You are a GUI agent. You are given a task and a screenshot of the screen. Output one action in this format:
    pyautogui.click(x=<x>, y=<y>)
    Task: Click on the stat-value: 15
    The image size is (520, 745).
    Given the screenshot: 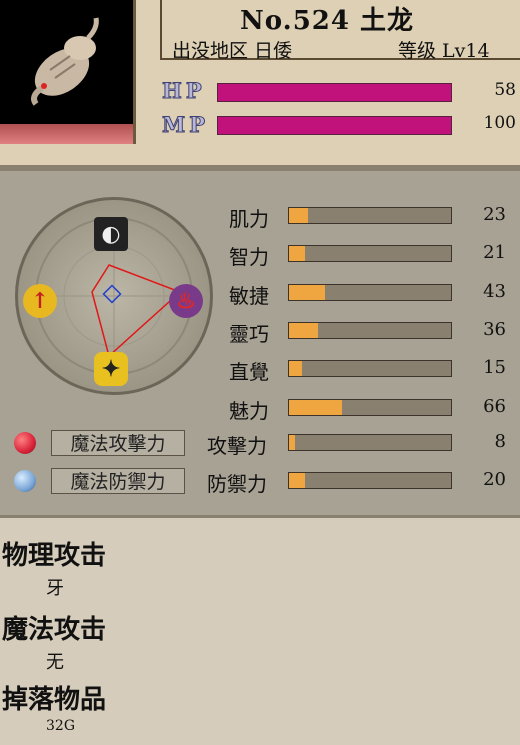 What is the action you would take?
    pyautogui.click(x=494, y=367)
    